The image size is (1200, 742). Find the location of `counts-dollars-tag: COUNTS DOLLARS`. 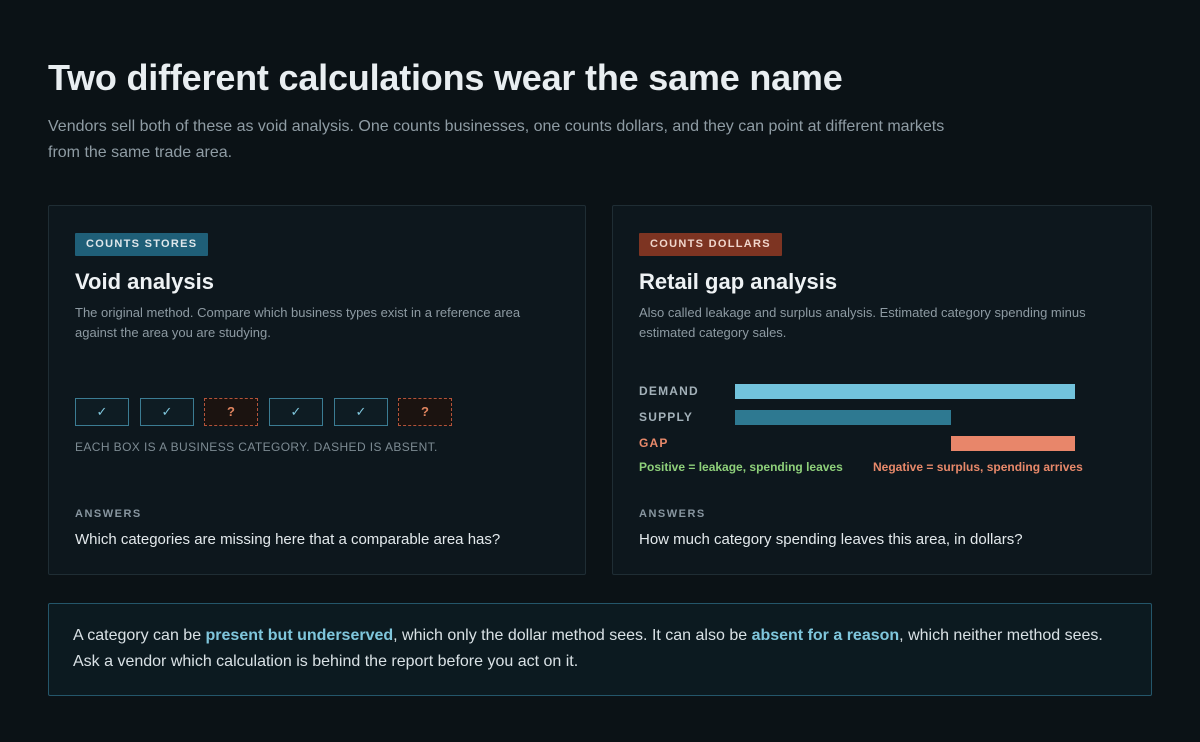

counts-dollars-tag: COUNTS DOLLARS is located at coordinates (710, 244).